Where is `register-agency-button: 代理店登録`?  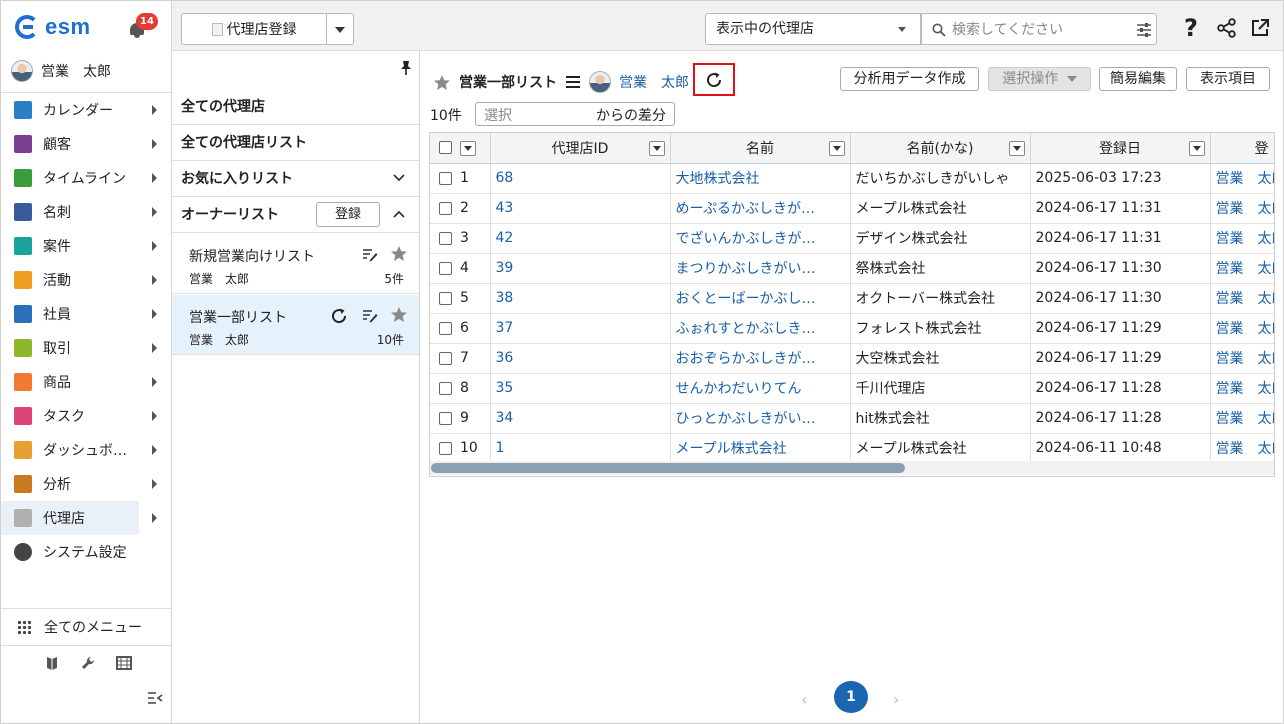
register-agency-button: 代理店登録 is located at coordinates (254, 29).